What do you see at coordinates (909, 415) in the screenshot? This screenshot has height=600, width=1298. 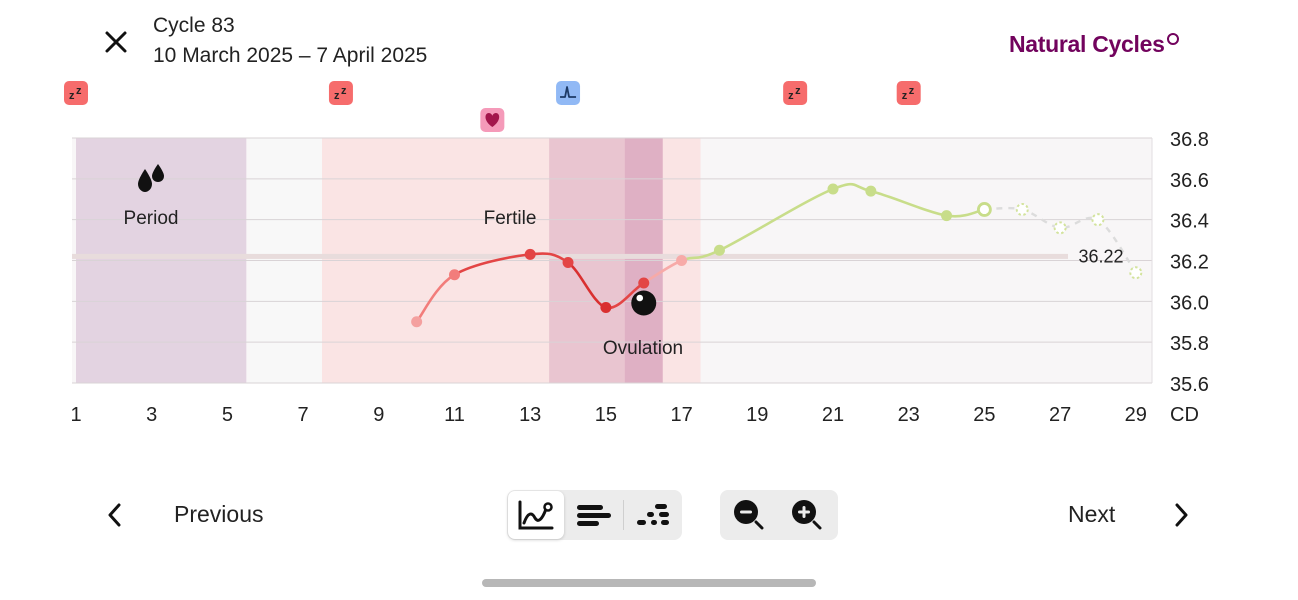 I see `x-tick-label: 23` at bounding box center [909, 415].